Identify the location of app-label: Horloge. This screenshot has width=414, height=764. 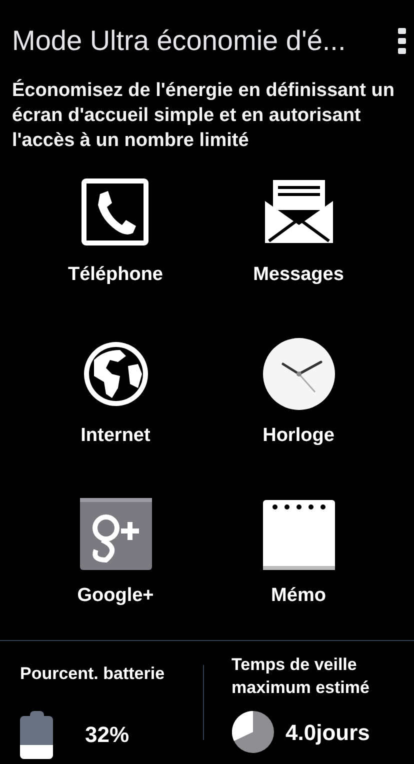
(298, 436).